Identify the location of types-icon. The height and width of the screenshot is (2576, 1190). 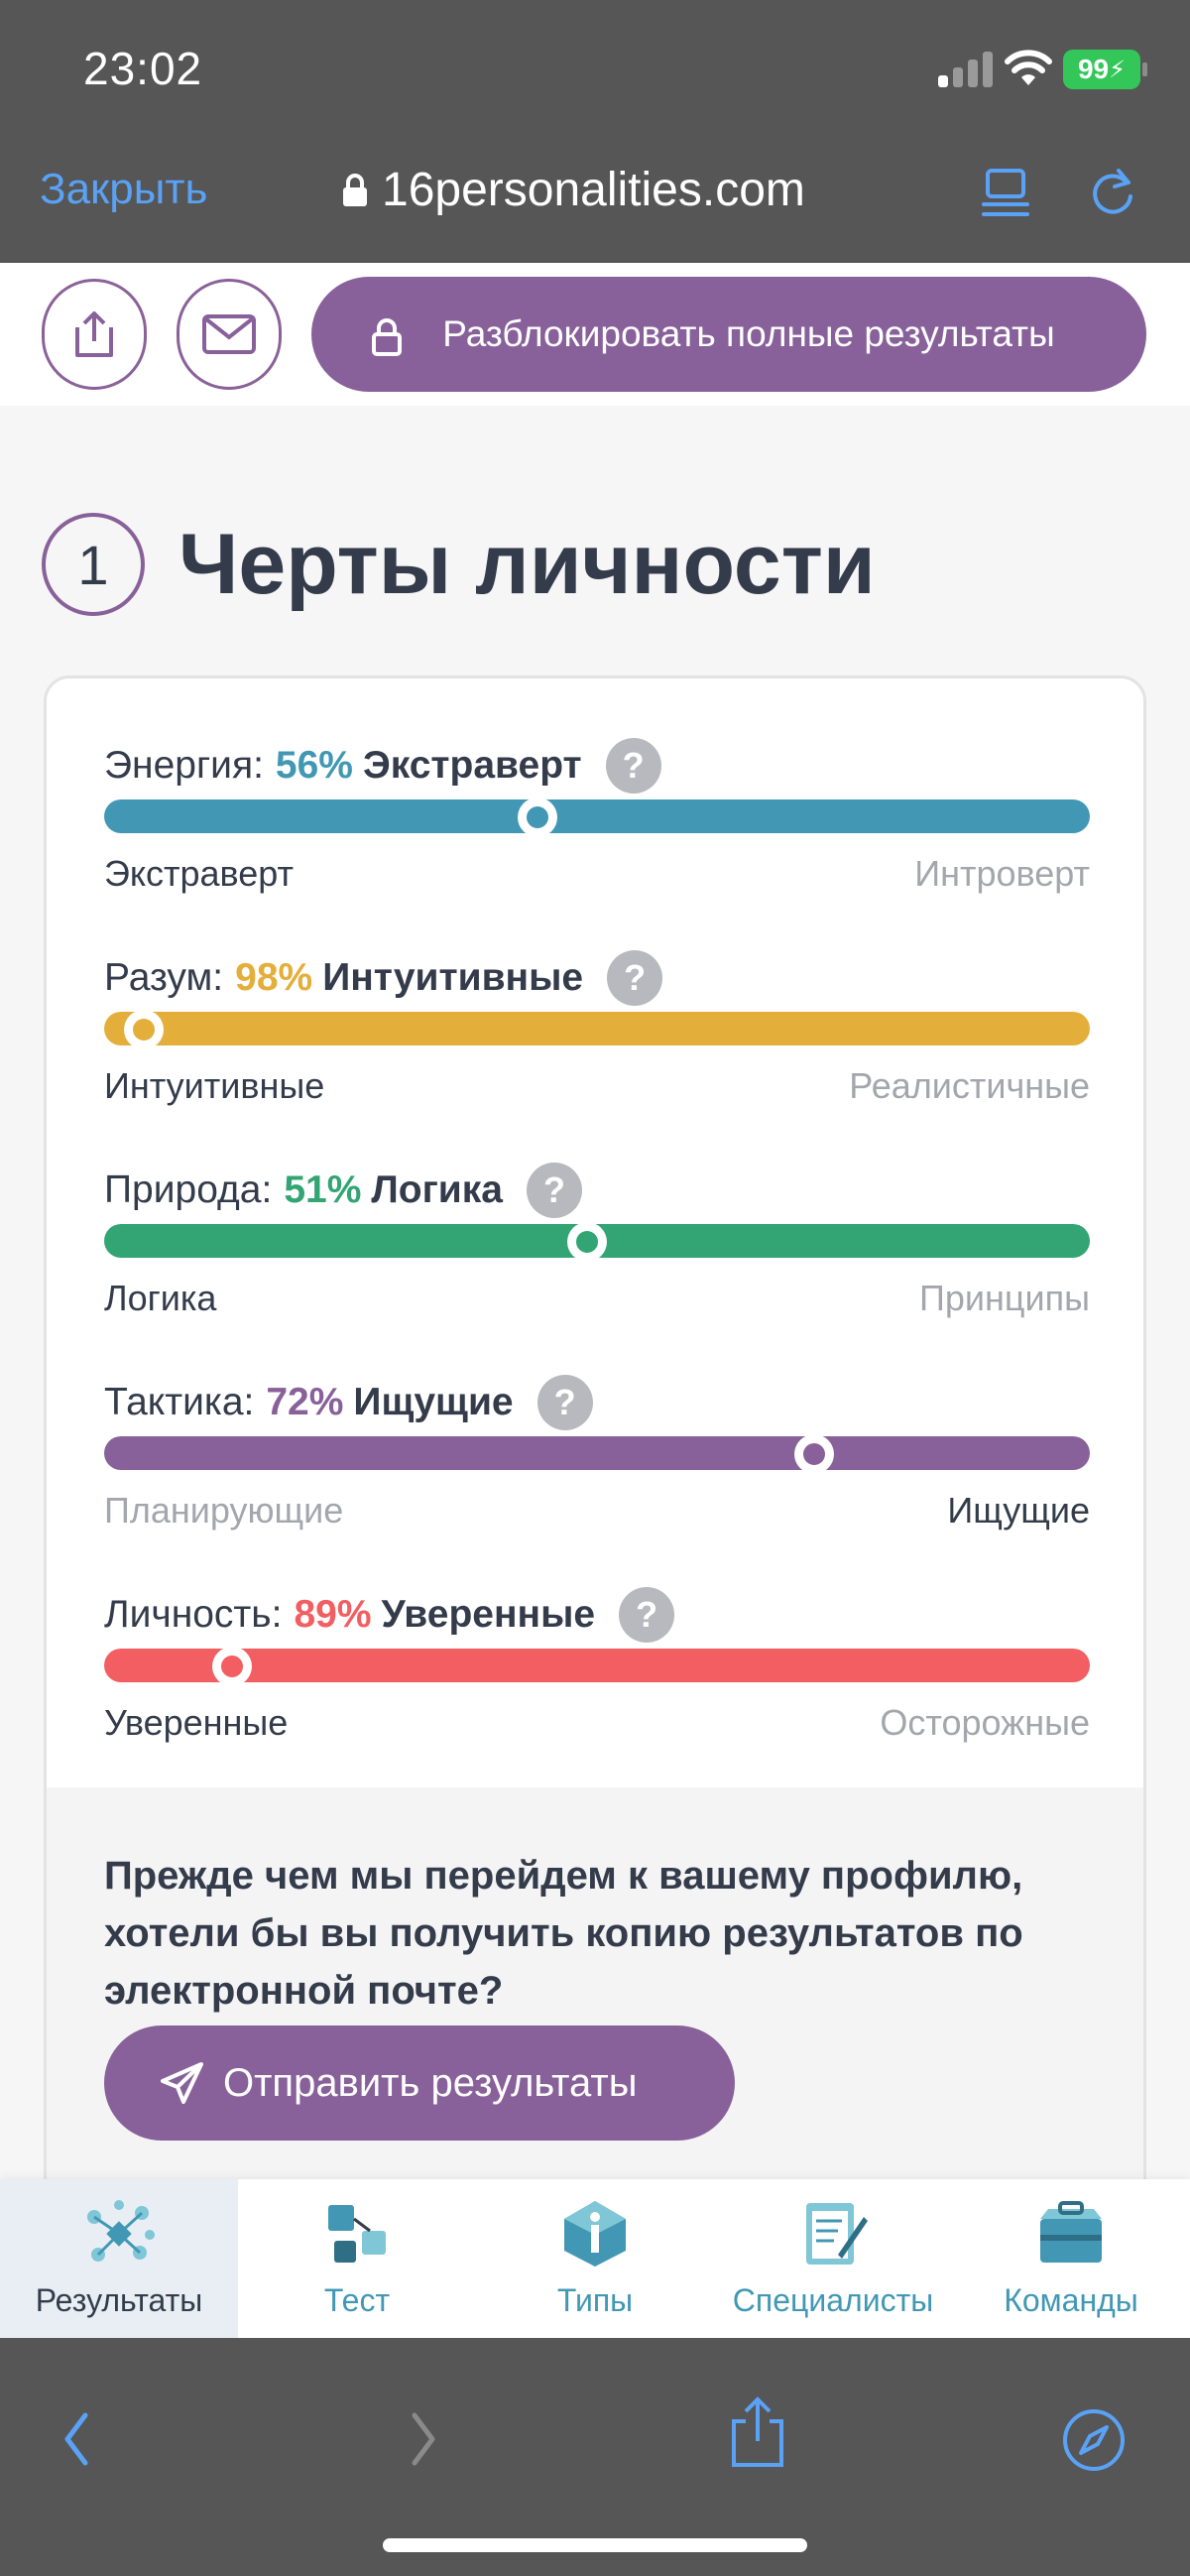
(595, 2233).